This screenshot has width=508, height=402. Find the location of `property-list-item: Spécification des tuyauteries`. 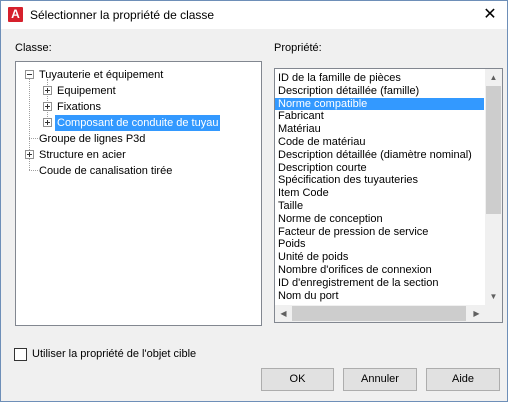

property-list-item: Spécification des tuyauteries is located at coordinates (379, 180).